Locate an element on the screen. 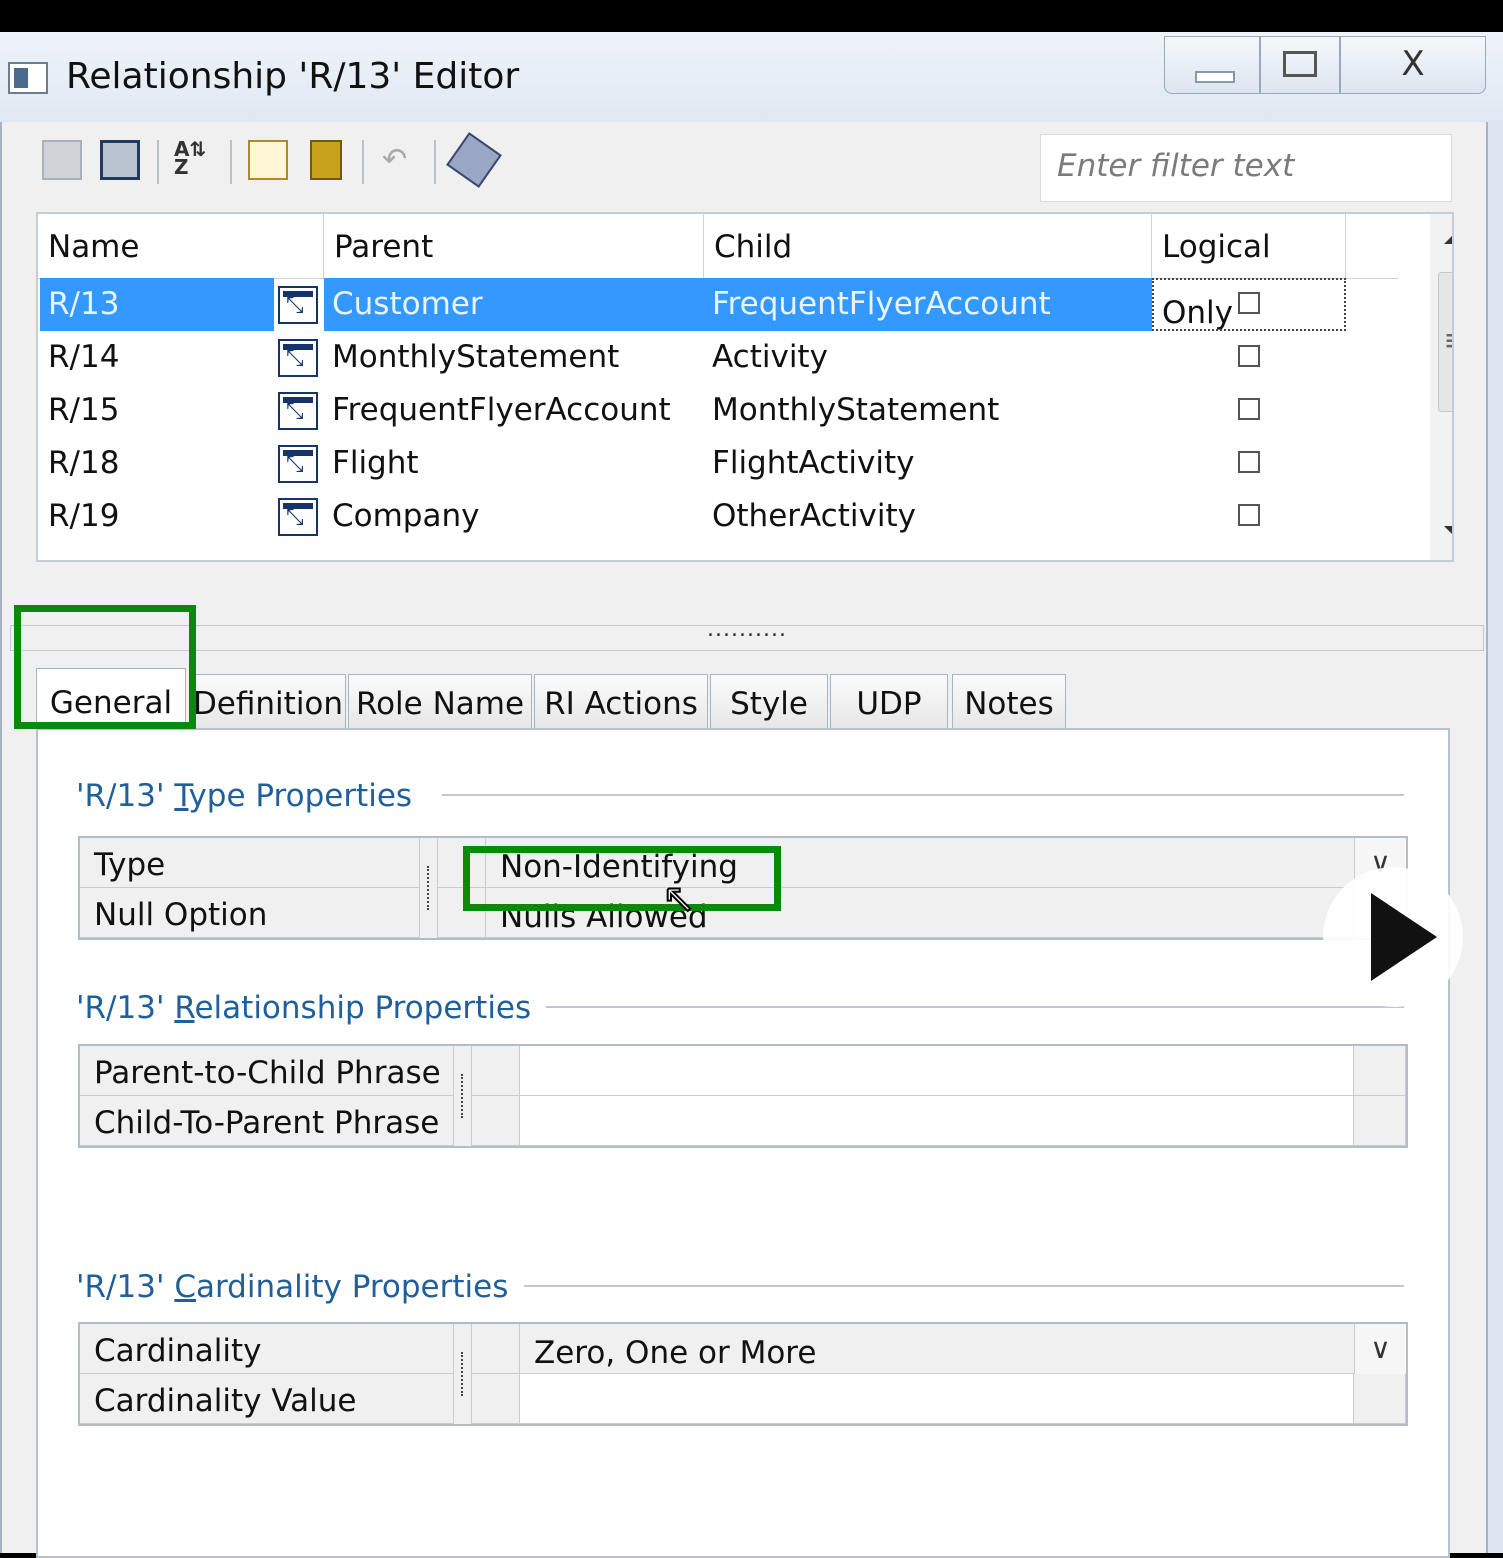 This screenshot has height=1558, width=1503. table-row: R/14 MonthlyStatement Activity is located at coordinates (718, 357).